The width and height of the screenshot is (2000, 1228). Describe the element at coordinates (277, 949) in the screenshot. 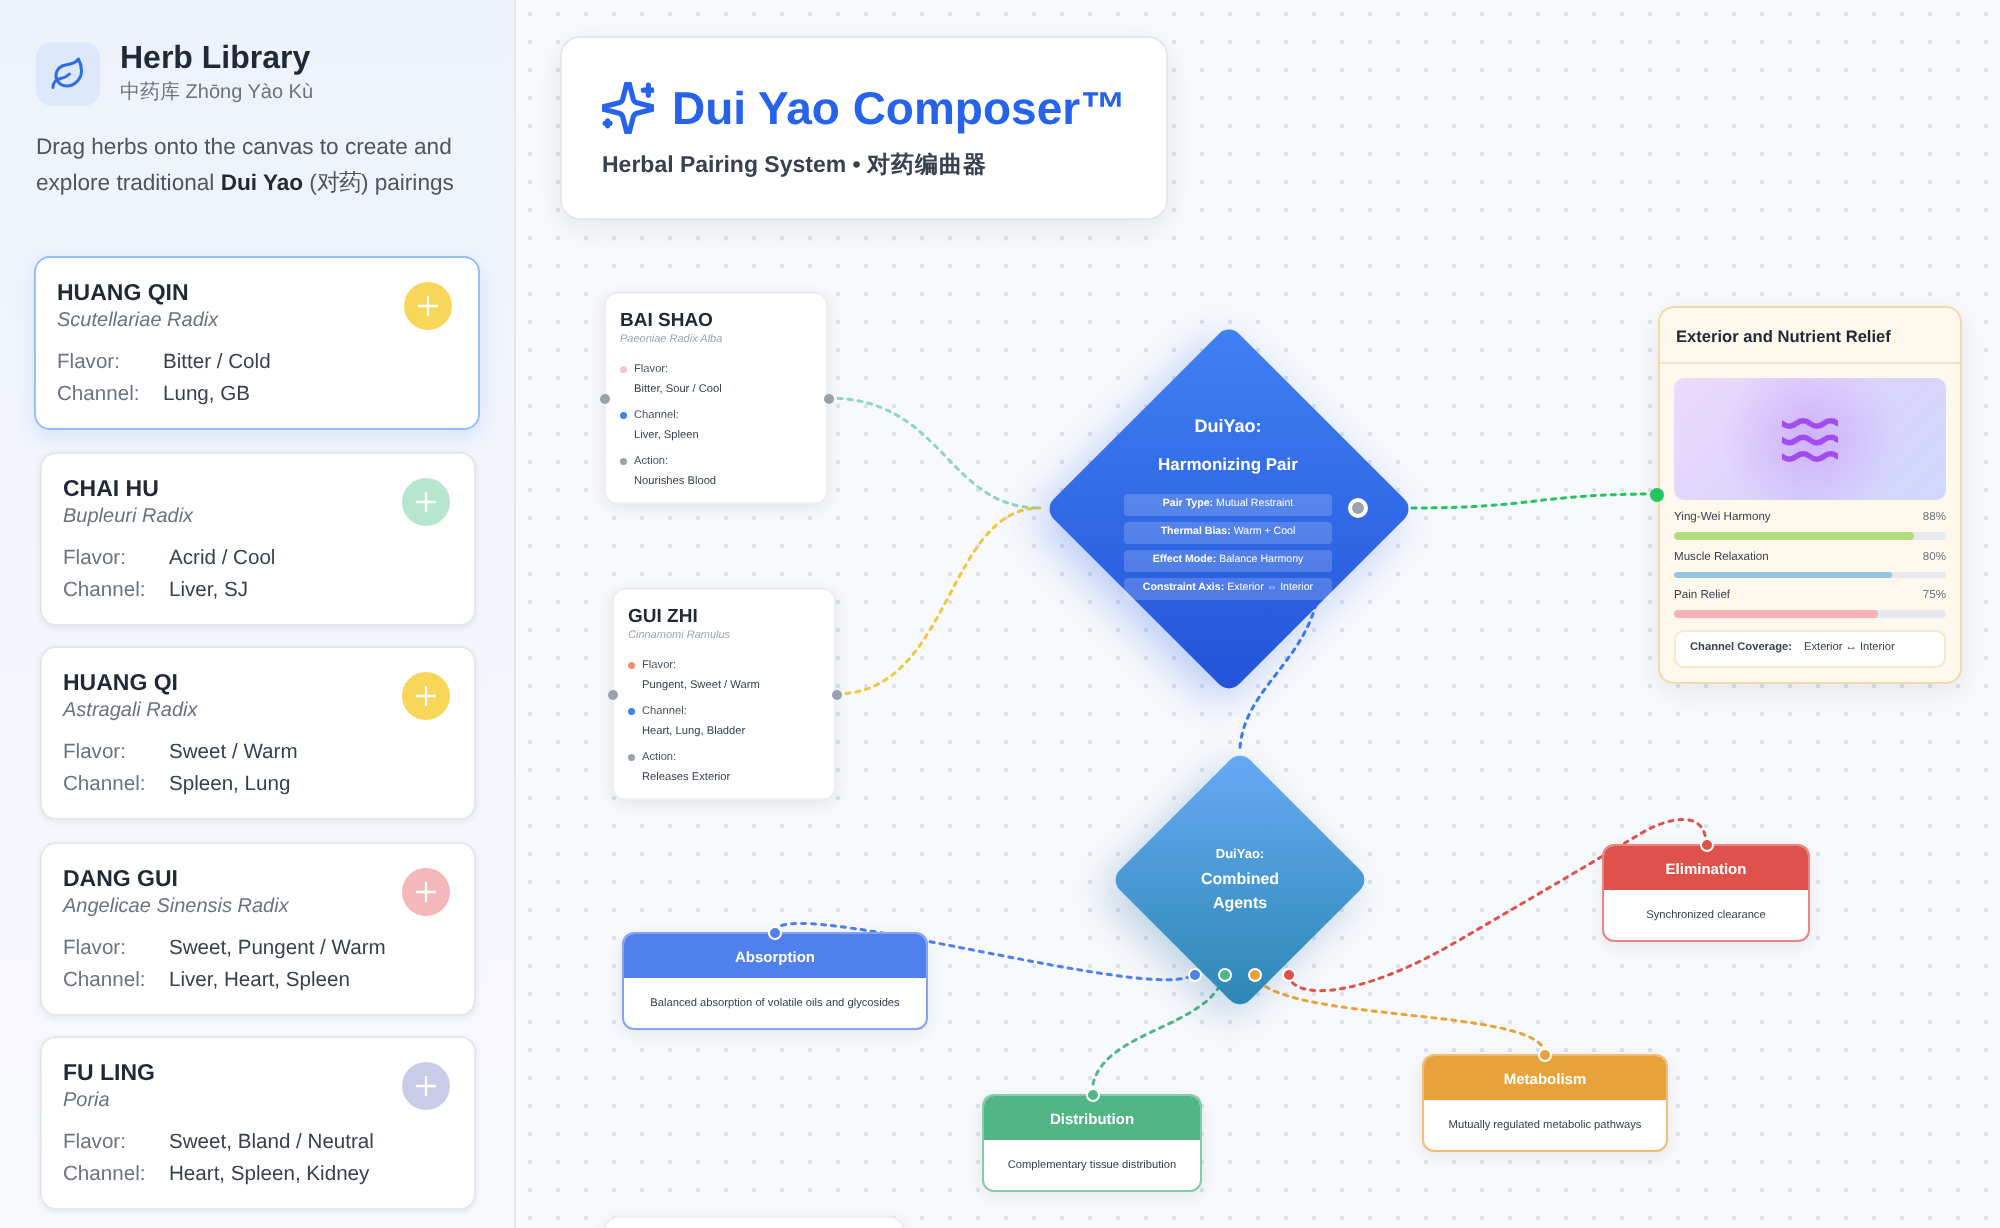

I see `property-value: Sweet, Pungent / Warm` at that location.